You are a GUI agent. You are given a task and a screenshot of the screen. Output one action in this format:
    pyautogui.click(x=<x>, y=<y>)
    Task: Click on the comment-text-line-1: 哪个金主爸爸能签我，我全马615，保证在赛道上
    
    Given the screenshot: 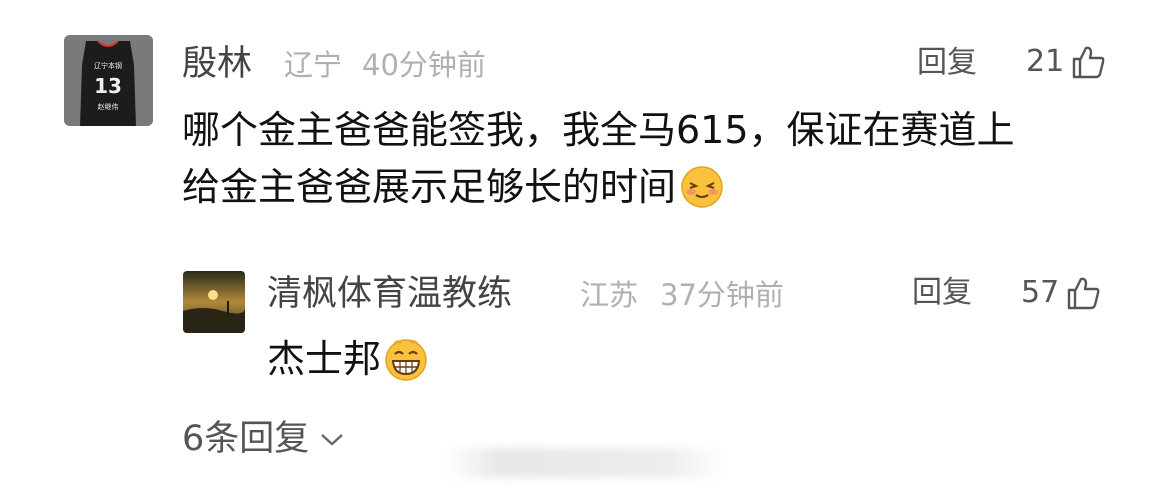 What is the action you would take?
    pyautogui.click(x=598, y=130)
    